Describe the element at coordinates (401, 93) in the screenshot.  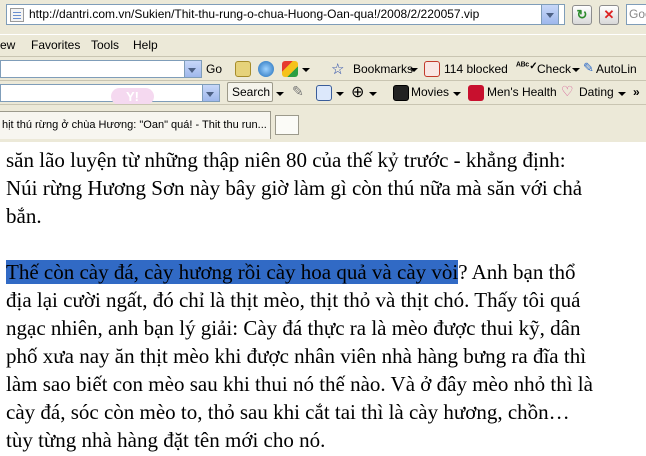
I see `film-icon` at that location.